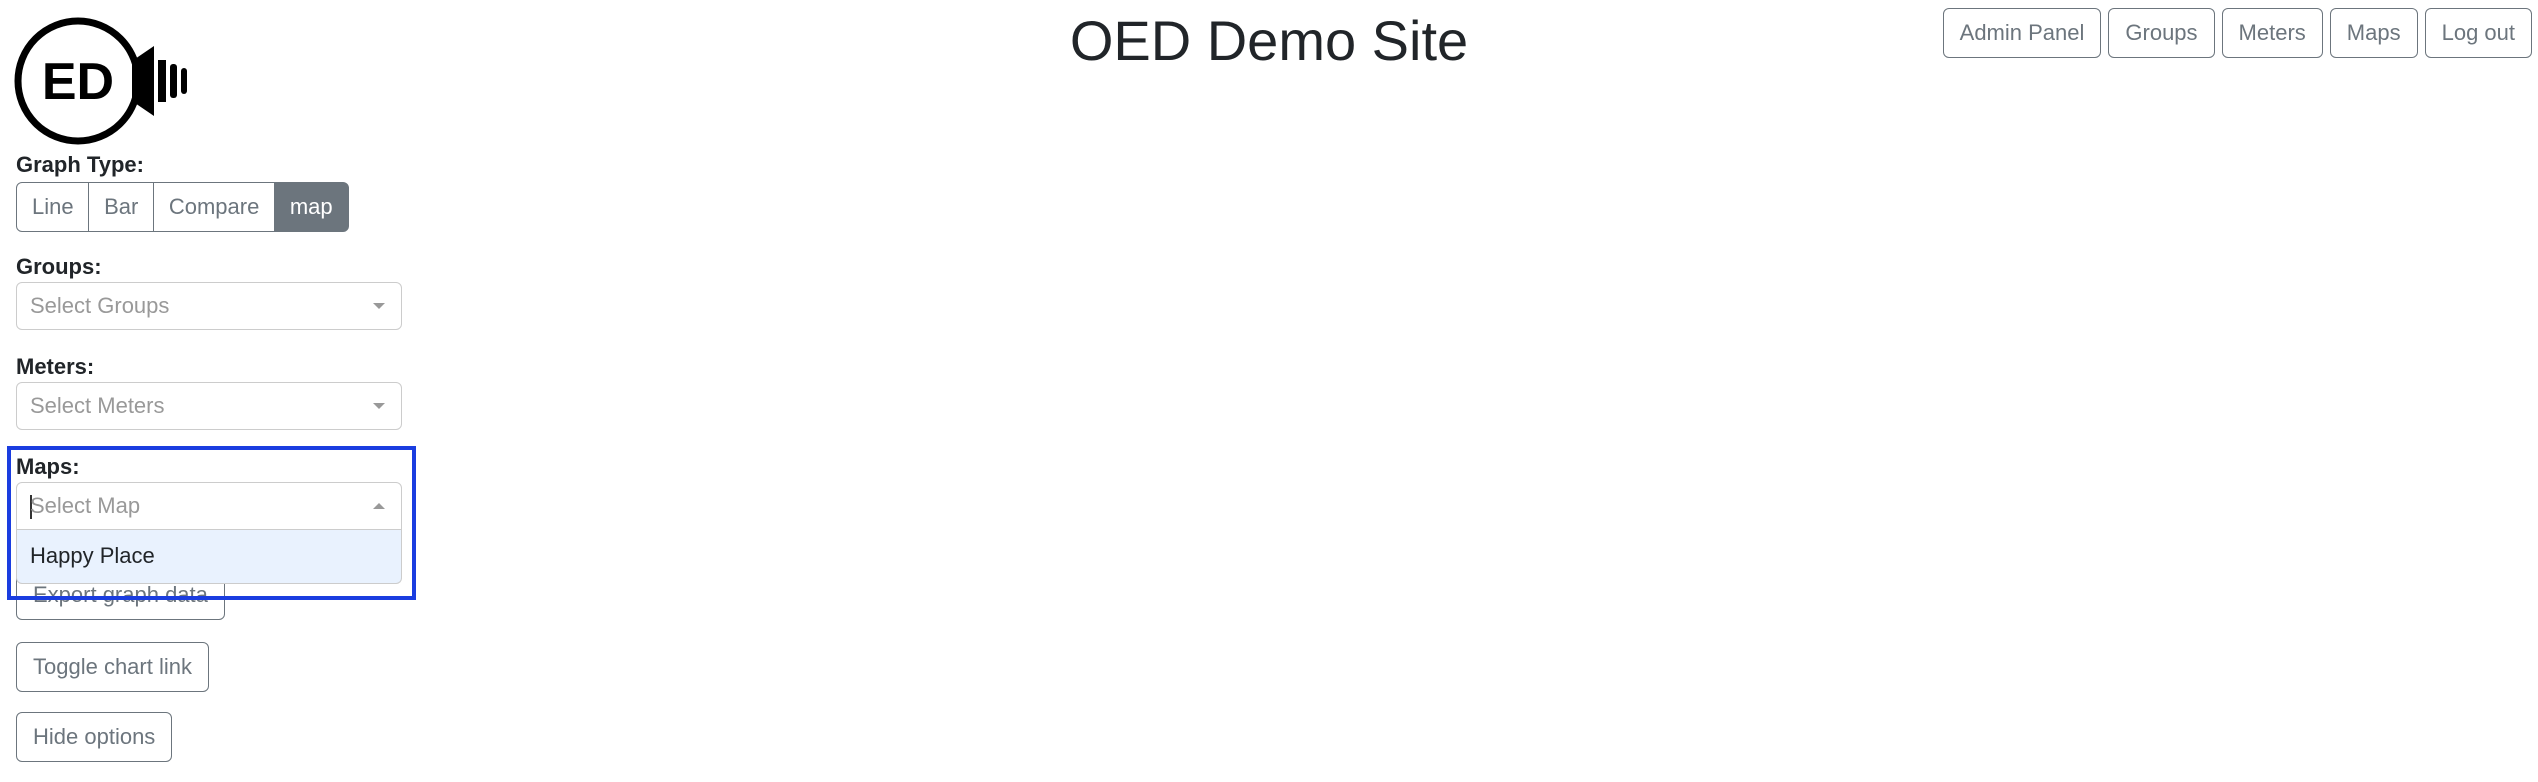 This screenshot has height=782, width=2538. Describe the element at coordinates (100, 305) in the screenshot. I see `groups-placeholder: Select Groups` at that location.